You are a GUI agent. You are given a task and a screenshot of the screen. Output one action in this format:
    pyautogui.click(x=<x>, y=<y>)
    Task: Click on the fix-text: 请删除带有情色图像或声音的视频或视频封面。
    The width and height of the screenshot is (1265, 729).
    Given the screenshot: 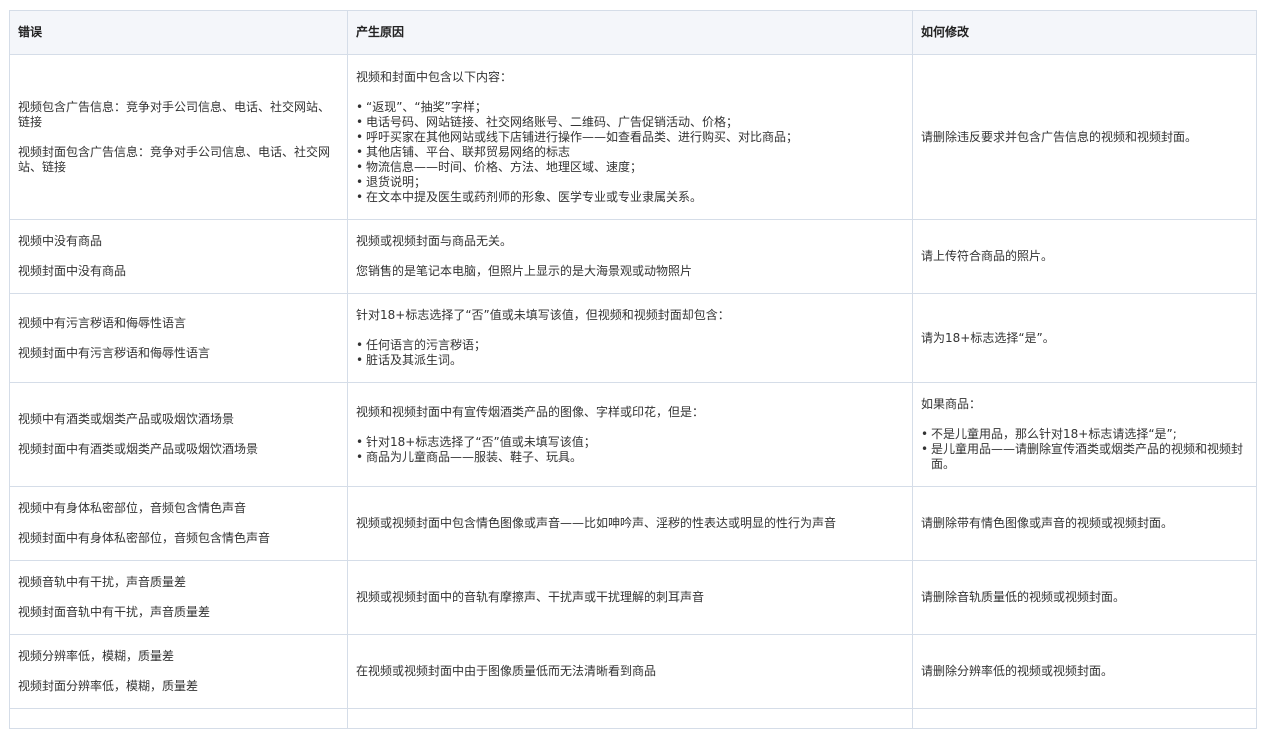 What is the action you would take?
    pyautogui.click(x=1047, y=523)
    